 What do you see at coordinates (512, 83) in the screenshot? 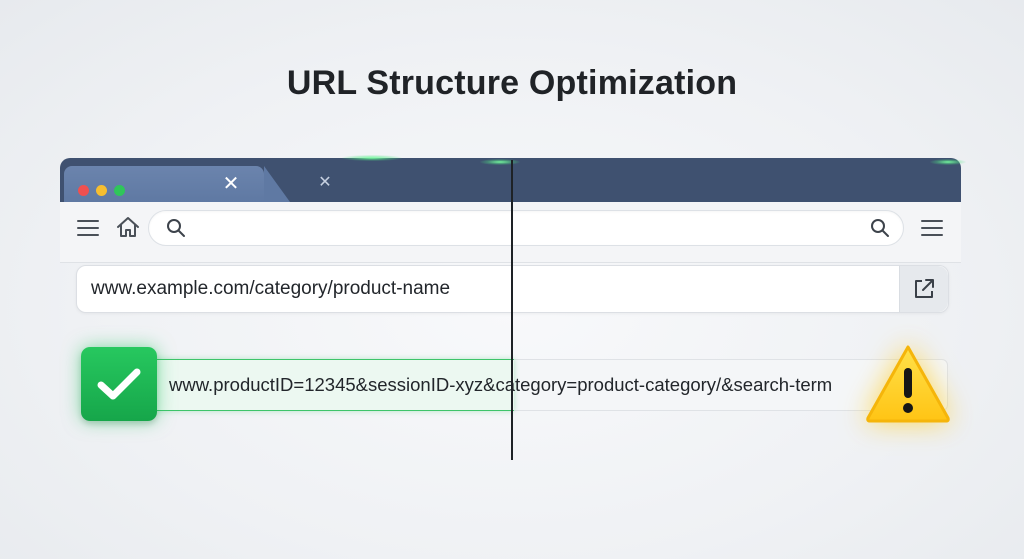
I see `page-title: URL Structure Optimization` at bounding box center [512, 83].